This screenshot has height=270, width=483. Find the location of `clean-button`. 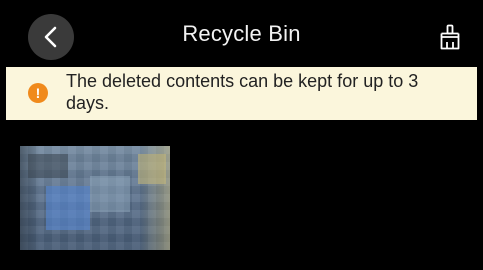

clean-button is located at coordinates (450, 37).